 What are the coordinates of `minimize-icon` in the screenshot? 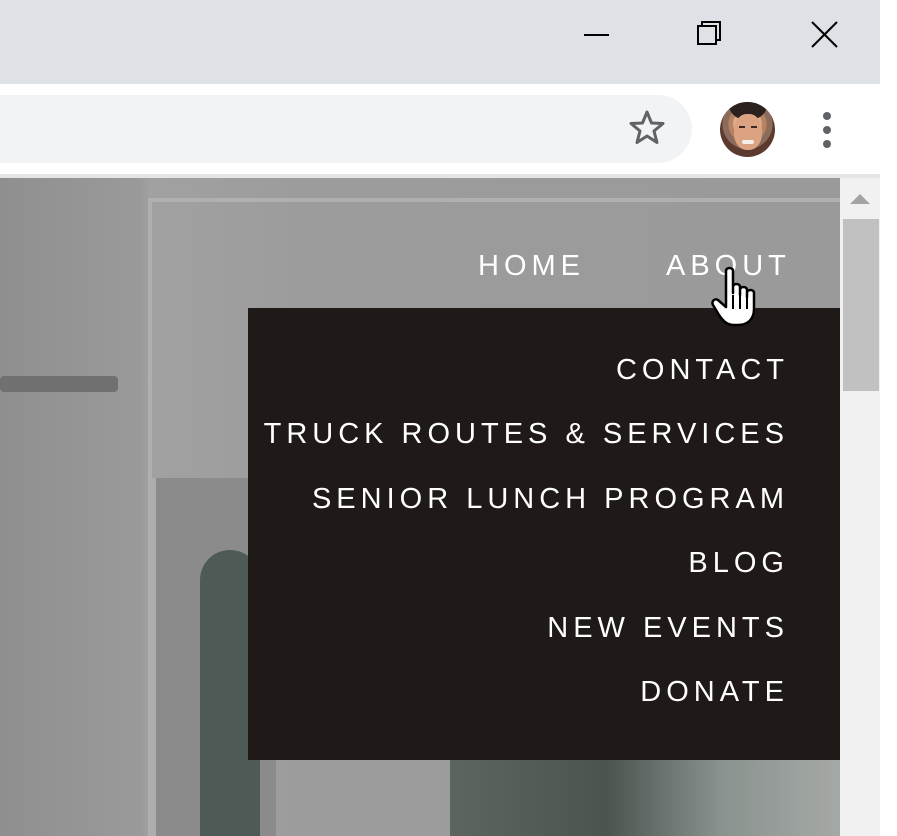 It's located at (596, 35).